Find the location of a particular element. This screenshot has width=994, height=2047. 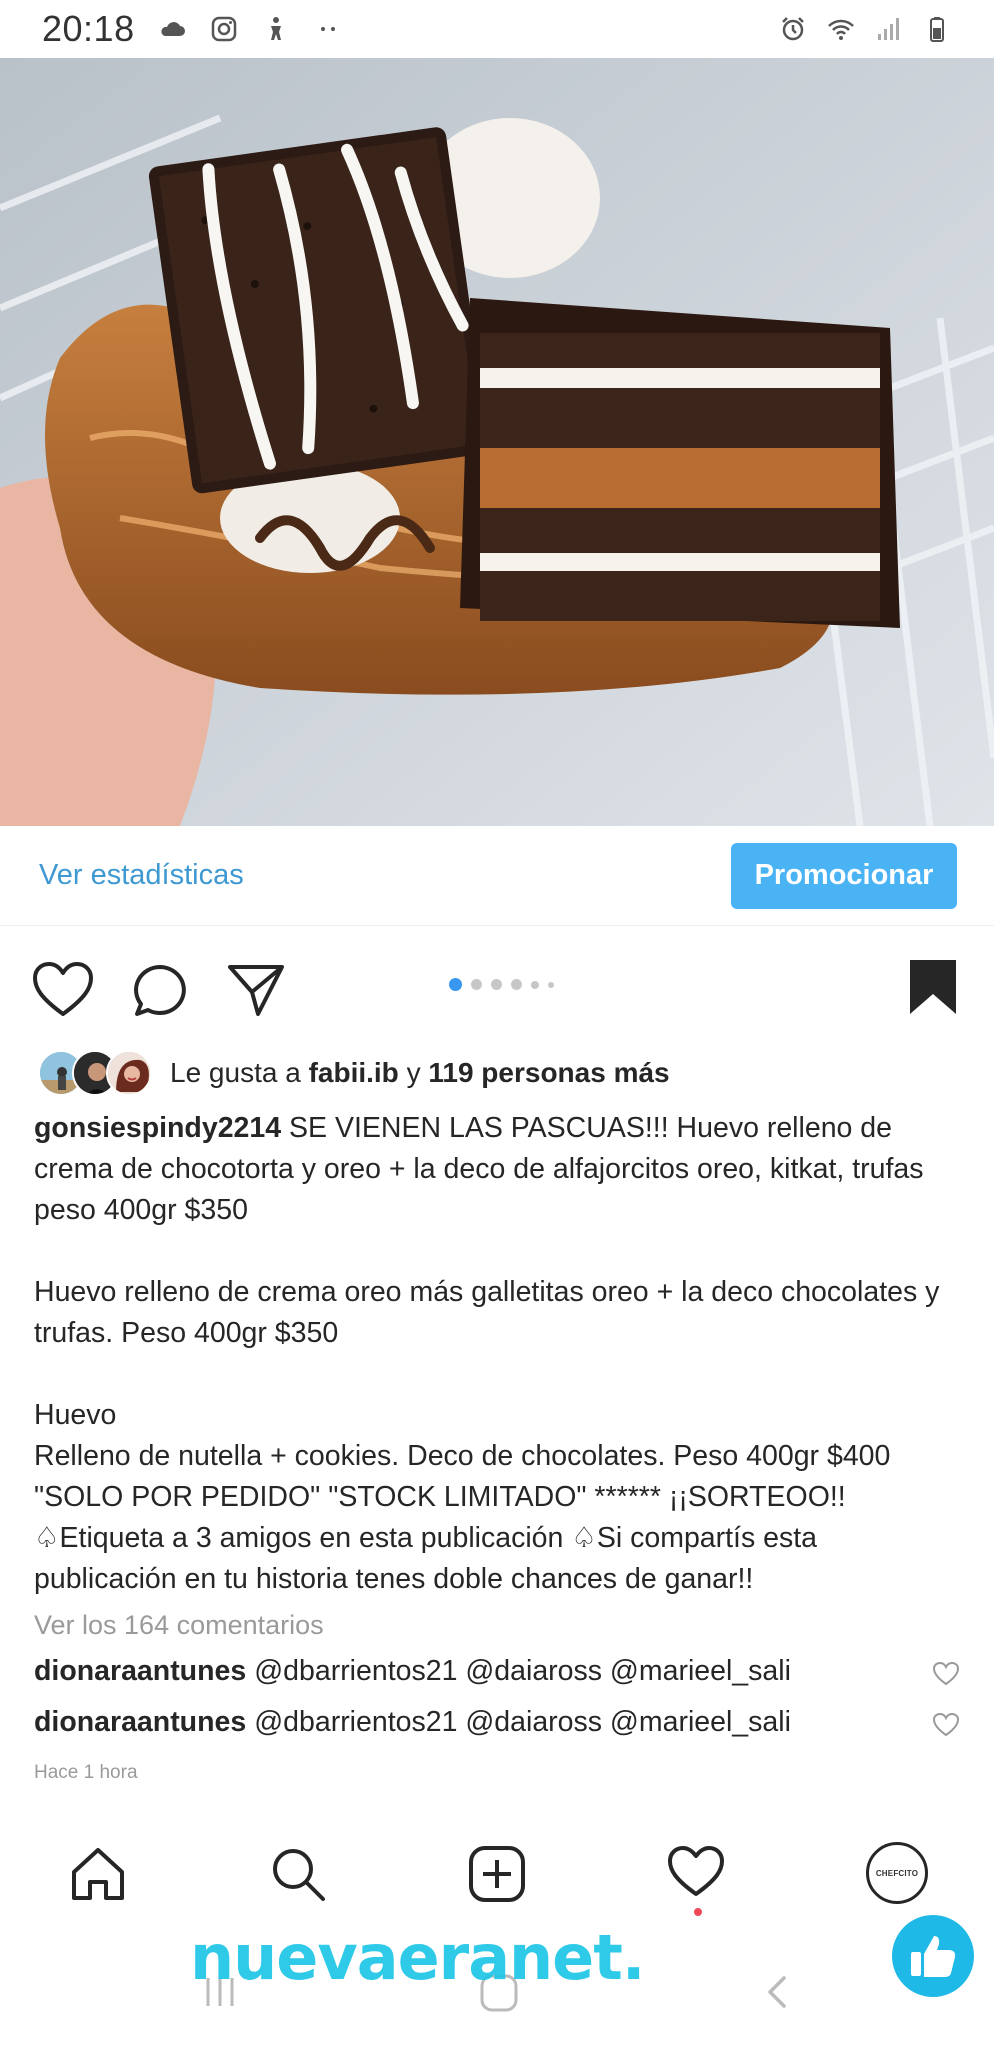

insights-row: Ver estadísticas Promocionar is located at coordinates (497, 876).